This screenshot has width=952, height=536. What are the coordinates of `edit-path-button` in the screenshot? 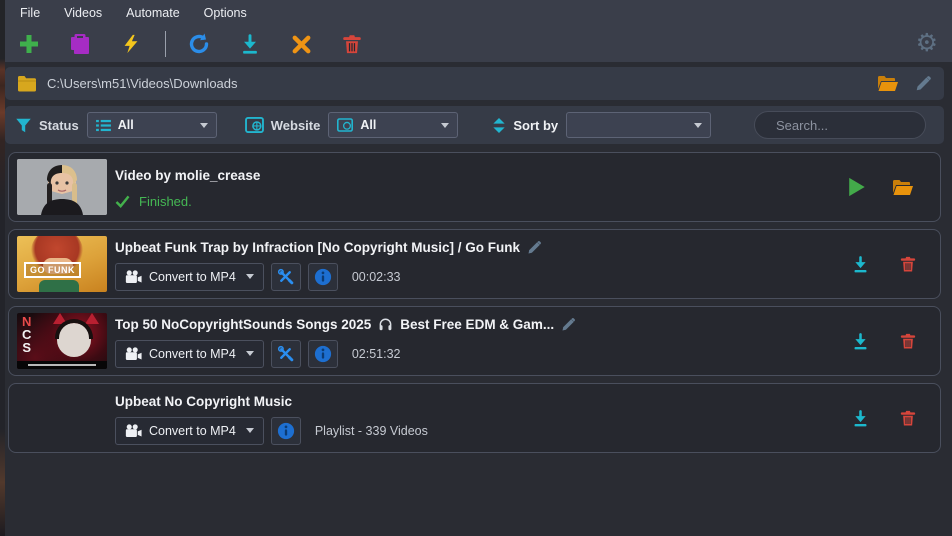 It's located at (923, 83).